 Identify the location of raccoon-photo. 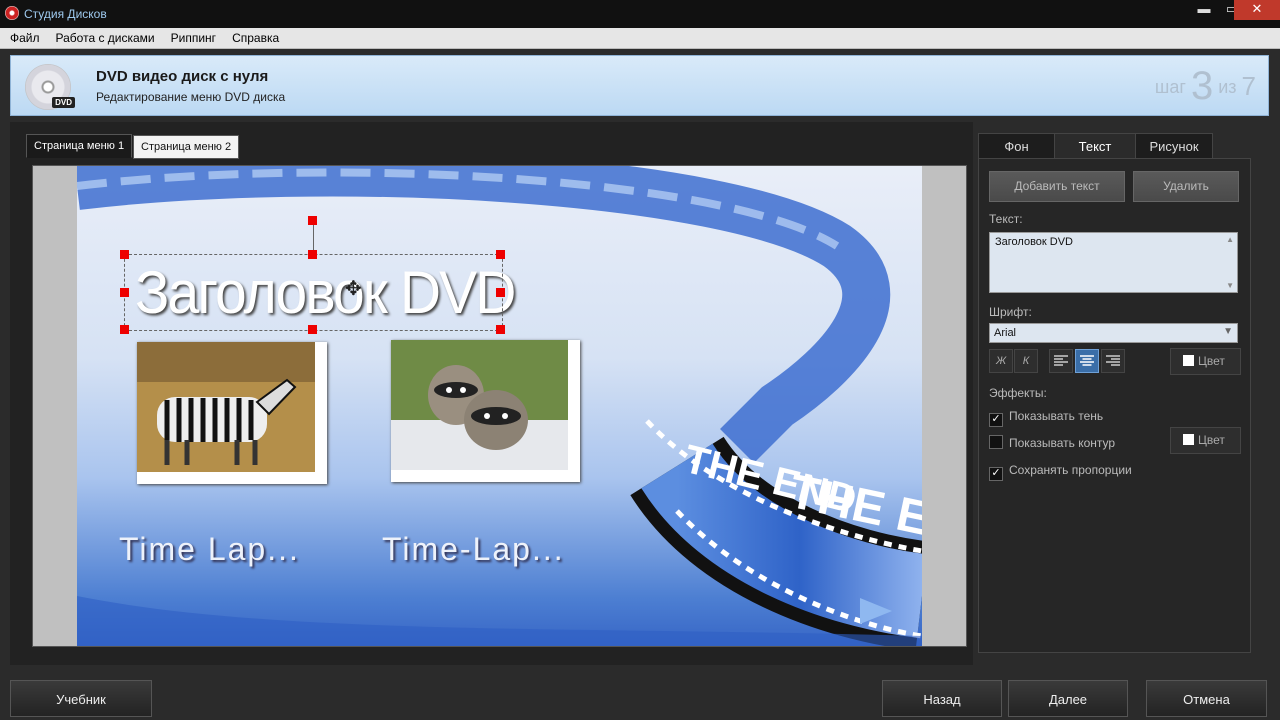
(485, 411).